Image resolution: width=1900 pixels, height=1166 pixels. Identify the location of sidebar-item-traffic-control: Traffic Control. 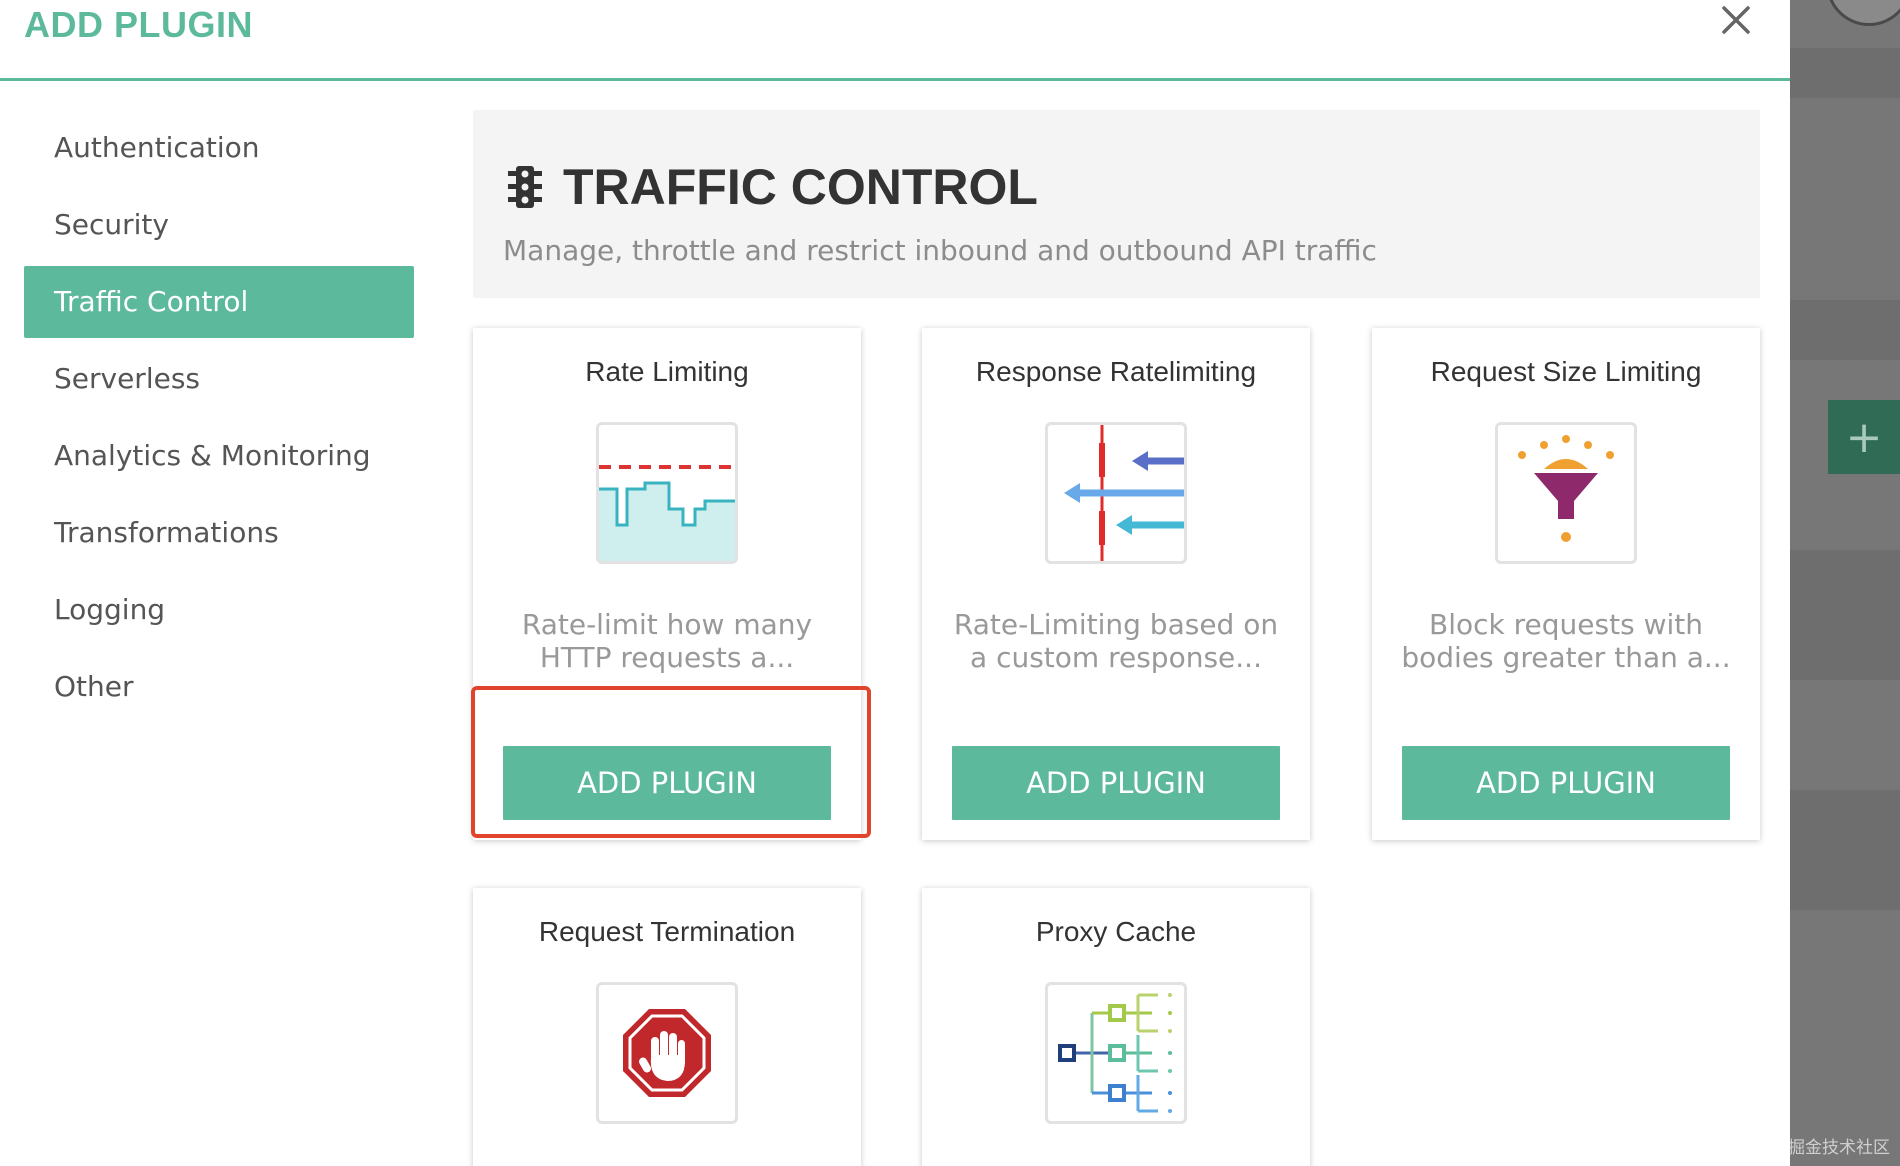
(219, 302).